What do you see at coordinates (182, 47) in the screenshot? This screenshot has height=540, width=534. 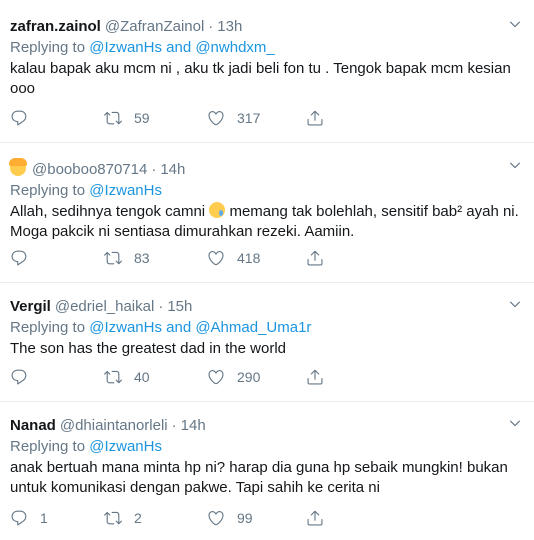 I see `replying-to-mentions: @IzwanHs and @nwhdxm_` at bounding box center [182, 47].